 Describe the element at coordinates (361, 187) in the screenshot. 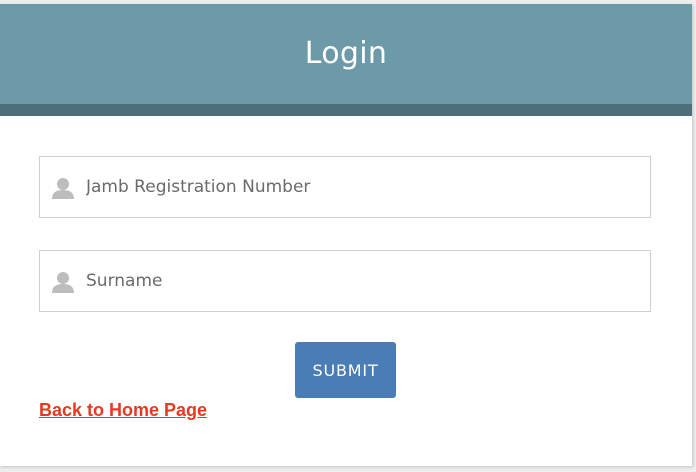

I see `registration-number-input` at that location.